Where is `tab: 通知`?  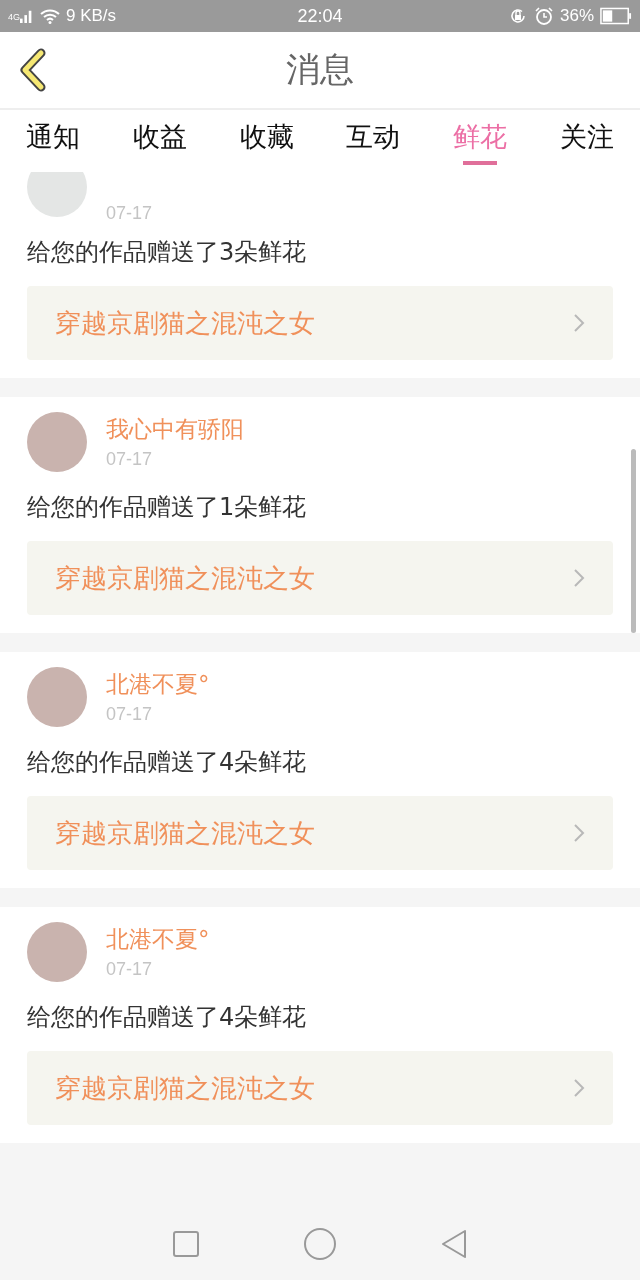
tab: 通知 is located at coordinates (53, 141).